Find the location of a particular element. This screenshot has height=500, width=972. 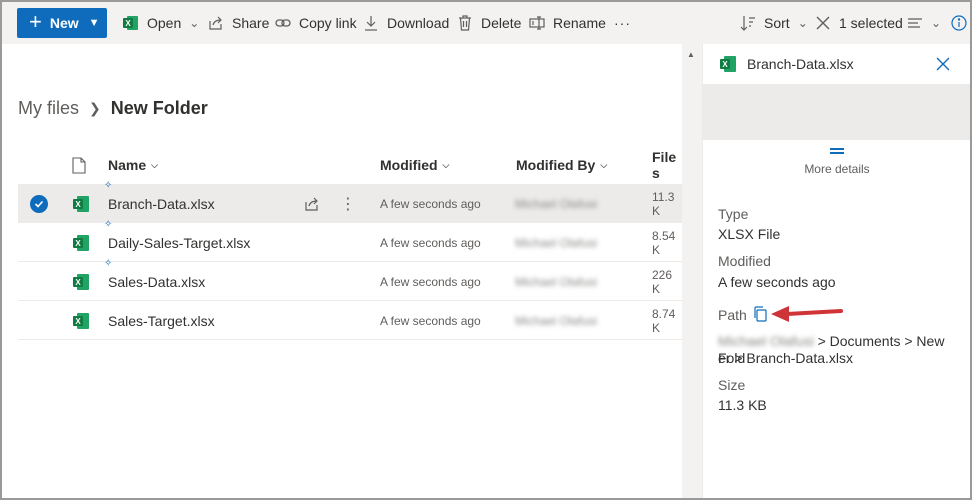

file-name: Daily-Sales-Target.xlsx is located at coordinates (179, 242).